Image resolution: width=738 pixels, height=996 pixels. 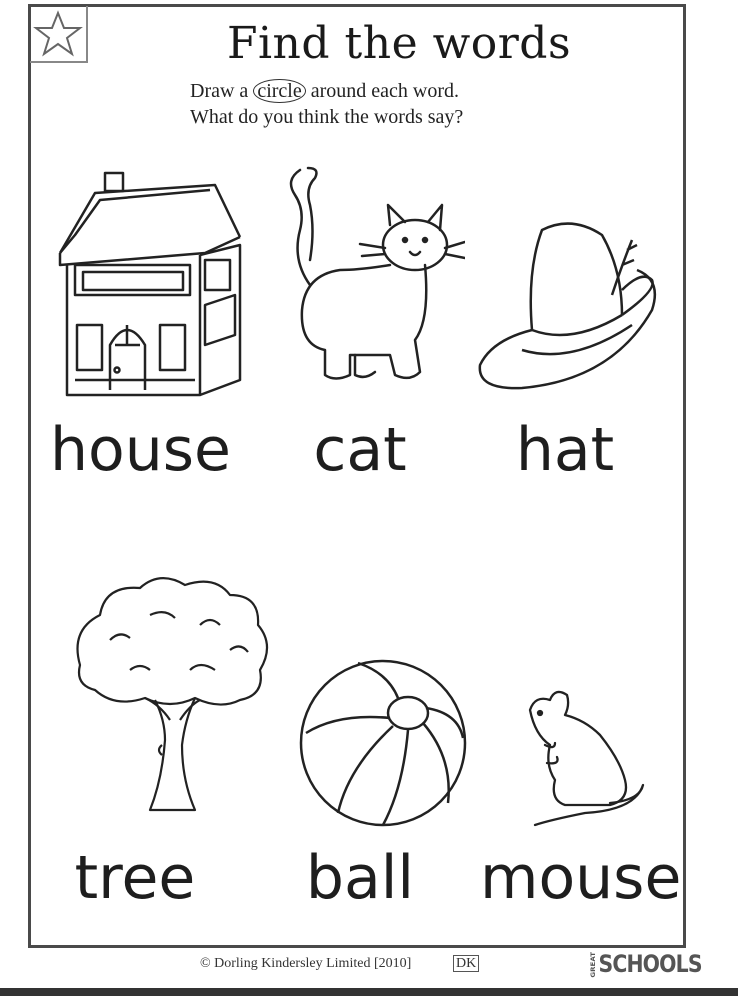 What do you see at coordinates (135, 878) in the screenshot?
I see `word-tree: tree` at bounding box center [135, 878].